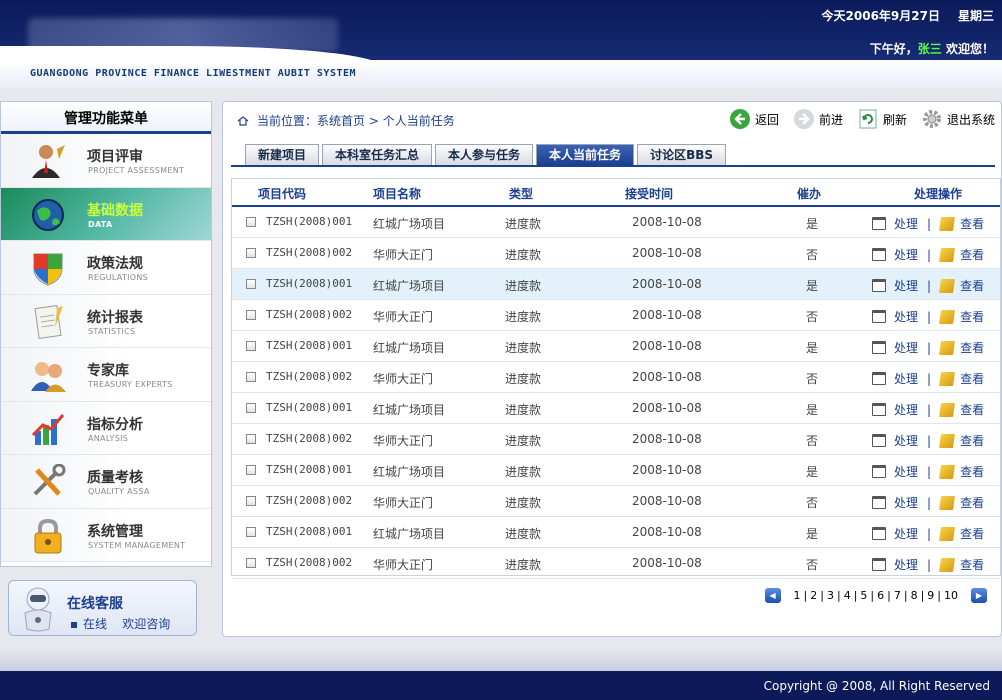 This screenshot has width=1002, height=700. What do you see at coordinates (106, 161) in the screenshot?
I see `sidebar-item-project-assessment: 项目评审 PROJECT ASSESSMENT` at bounding box center [106, 161].